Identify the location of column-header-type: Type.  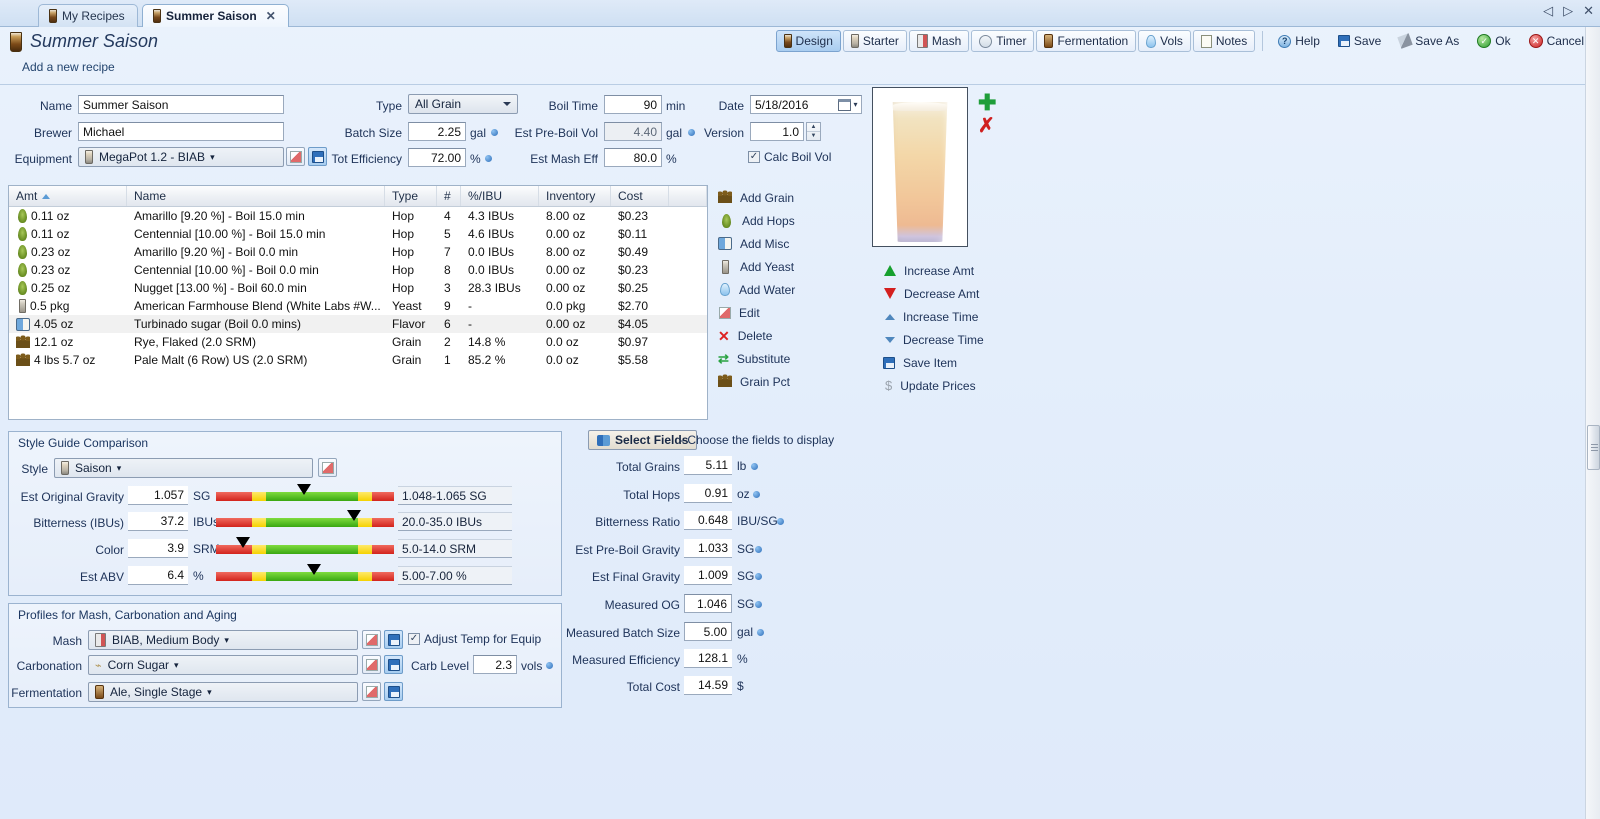
(411, 196).